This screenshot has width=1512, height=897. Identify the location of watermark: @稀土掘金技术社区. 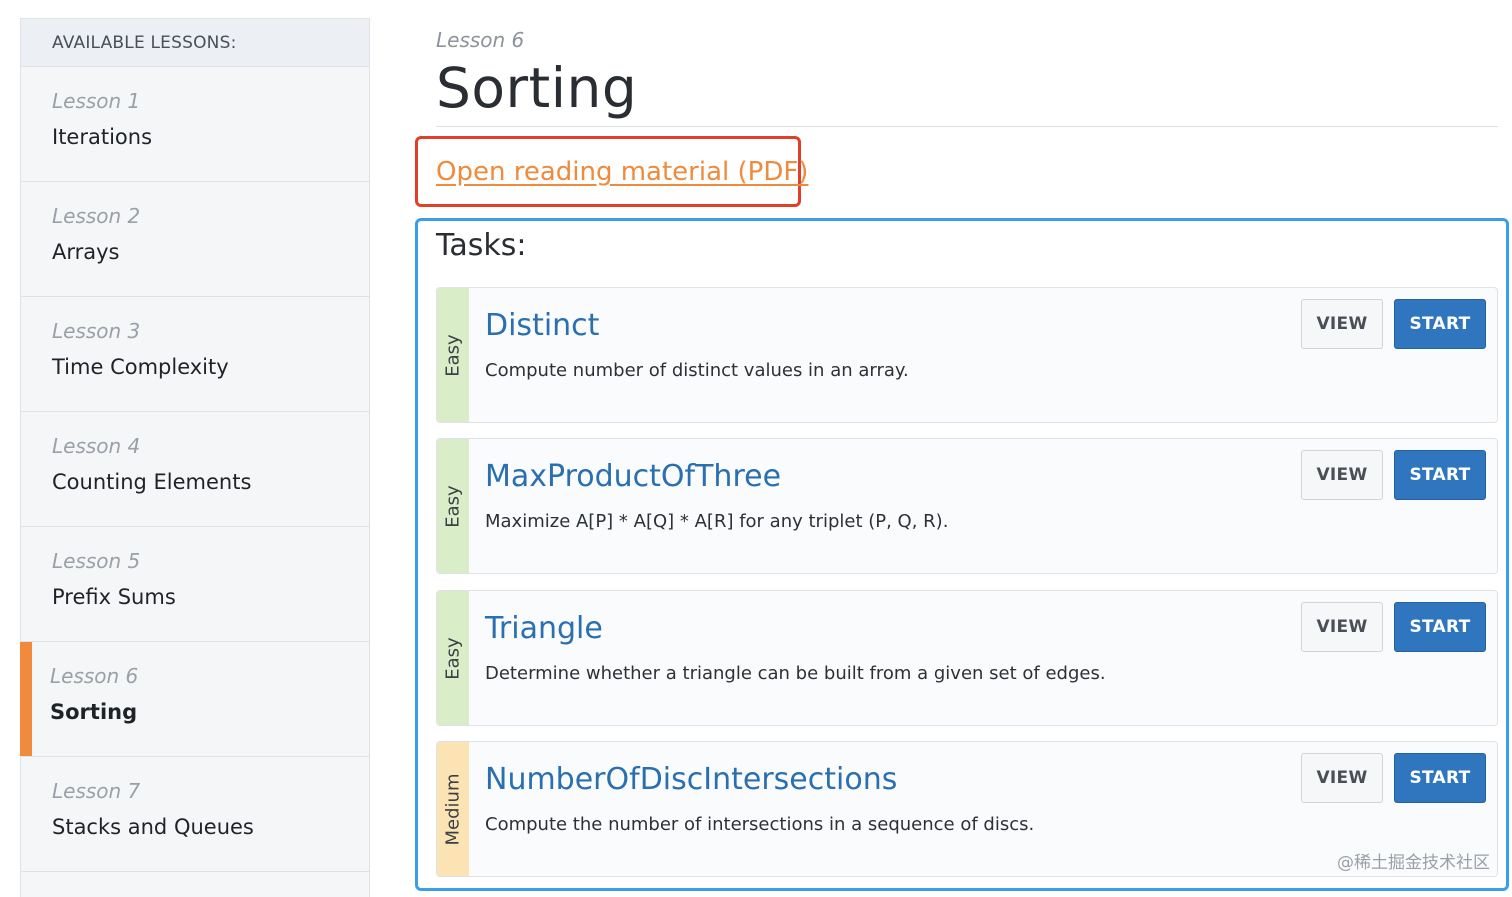
(1413, 863).